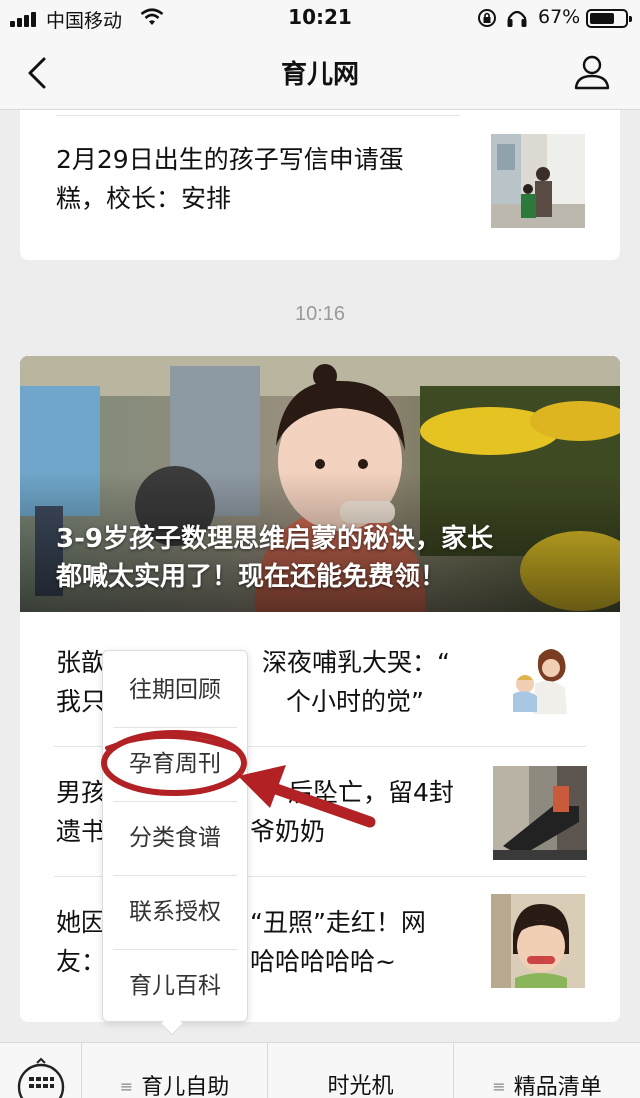  I want to click on divider, so click(258, 115).